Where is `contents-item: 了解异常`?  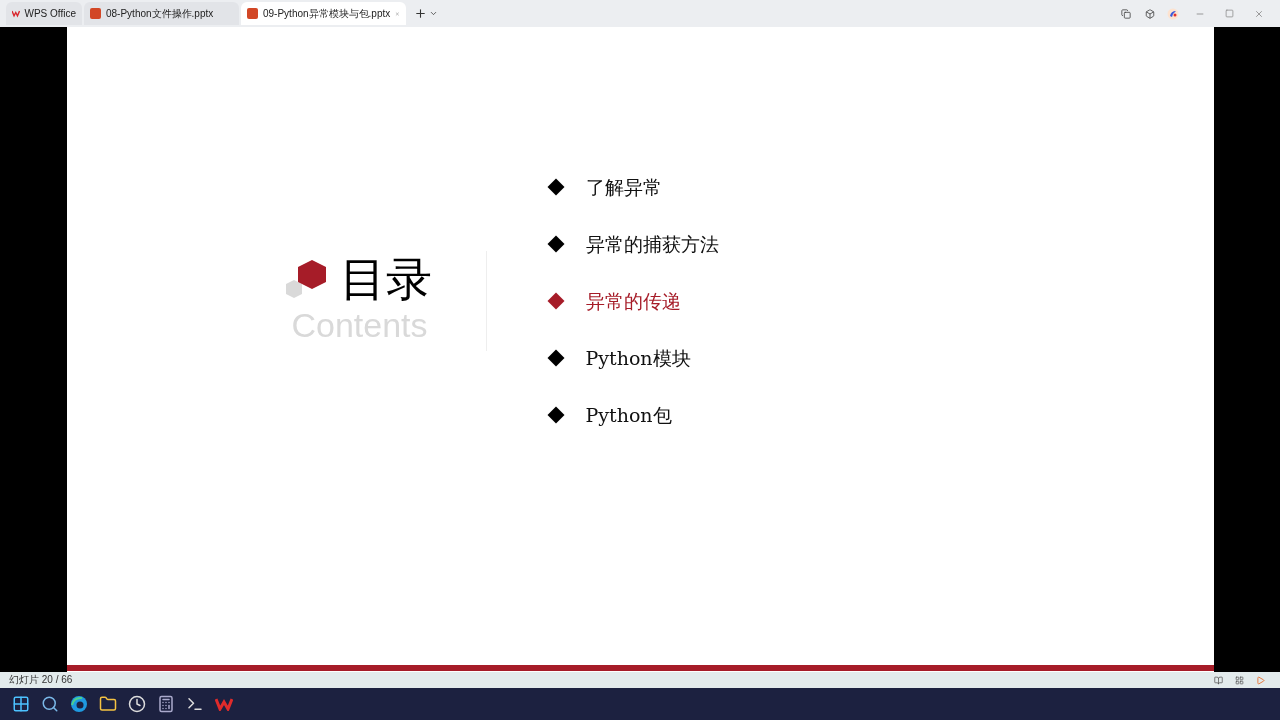 contents-item: 了解异常 is located at coordinates (623, 187).